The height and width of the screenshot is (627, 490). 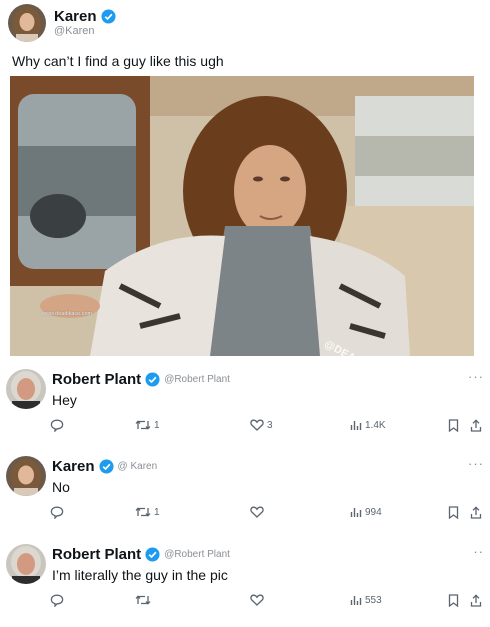 I want to click on views-count: 1.4K, so click(x=375, y=425).